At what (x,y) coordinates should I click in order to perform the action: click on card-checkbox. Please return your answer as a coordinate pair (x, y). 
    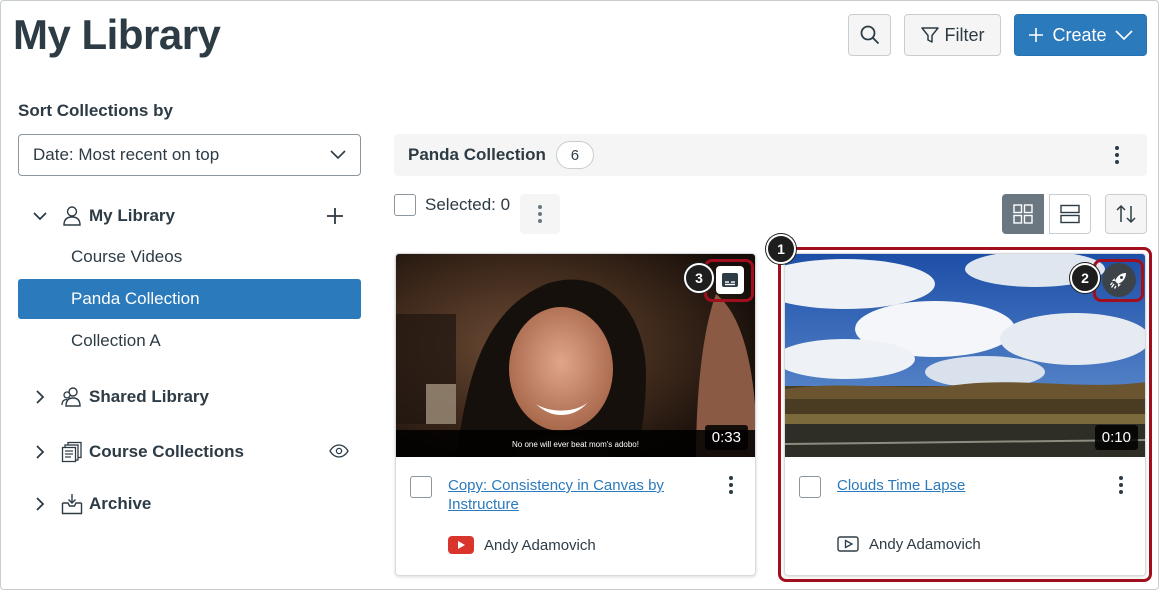
    Looking at the image, I should click on (421, 487).